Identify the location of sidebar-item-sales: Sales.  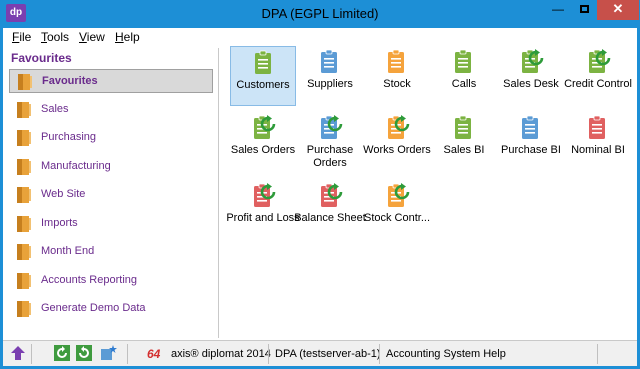
(111, 110).